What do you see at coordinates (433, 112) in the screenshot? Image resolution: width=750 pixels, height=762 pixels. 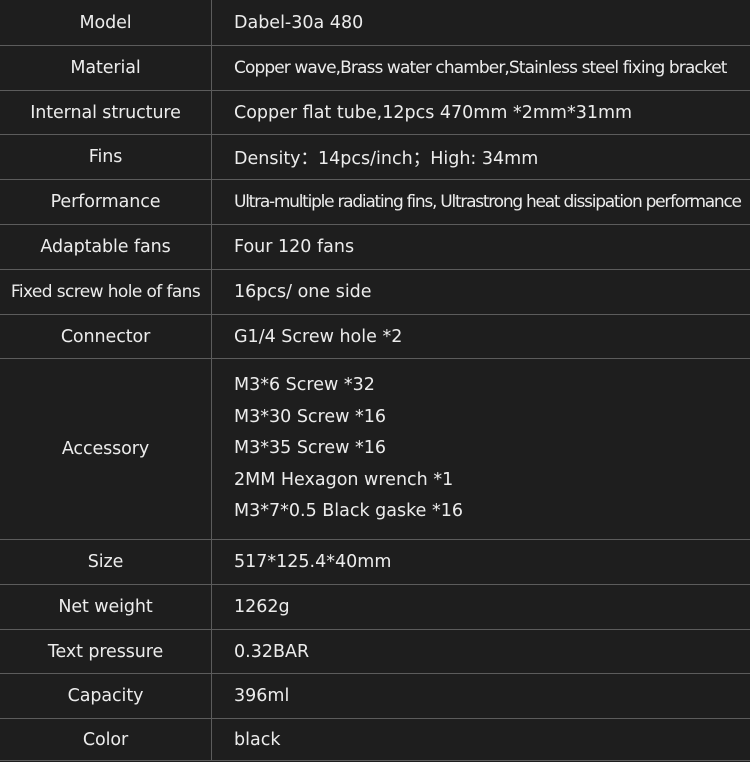 I see `row-value: Copper flat tube,12pcs 470mm *2mm*31mm` at bounding box center [433, 112].